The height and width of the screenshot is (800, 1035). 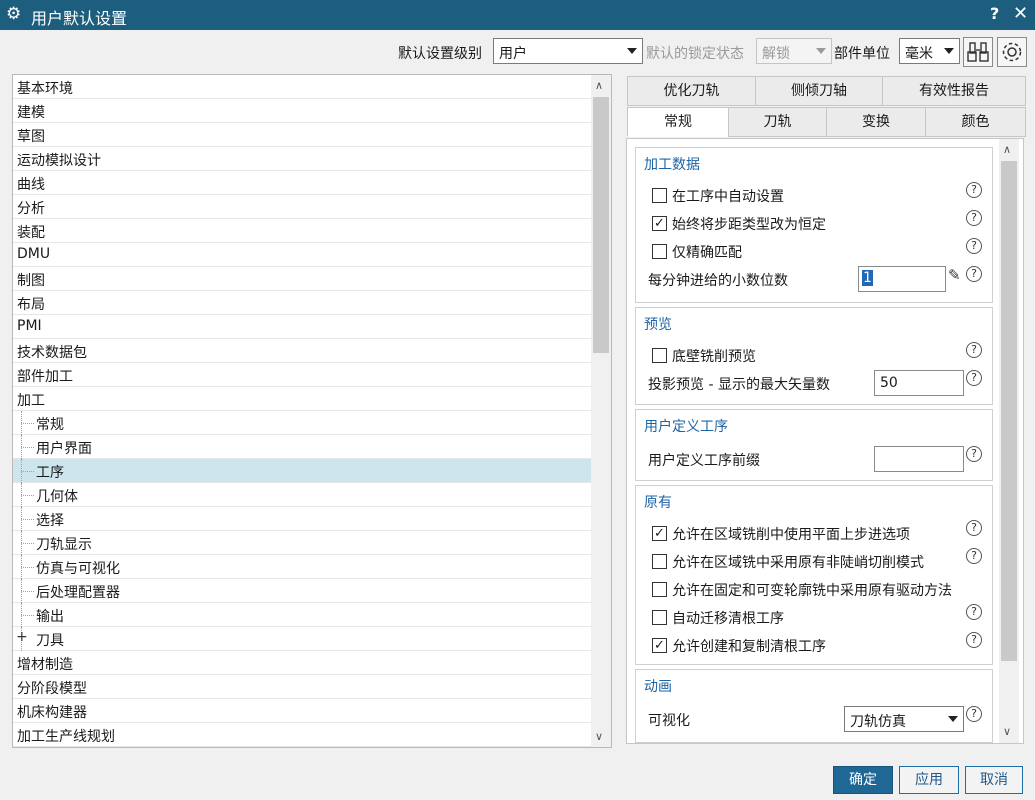 What do you see at coordinates (818, 562) in the screenshot?
I see `legacy-option-2: 允许在区域铣中采用原有非陡峭切削模式` at bounding box center [818, 562].